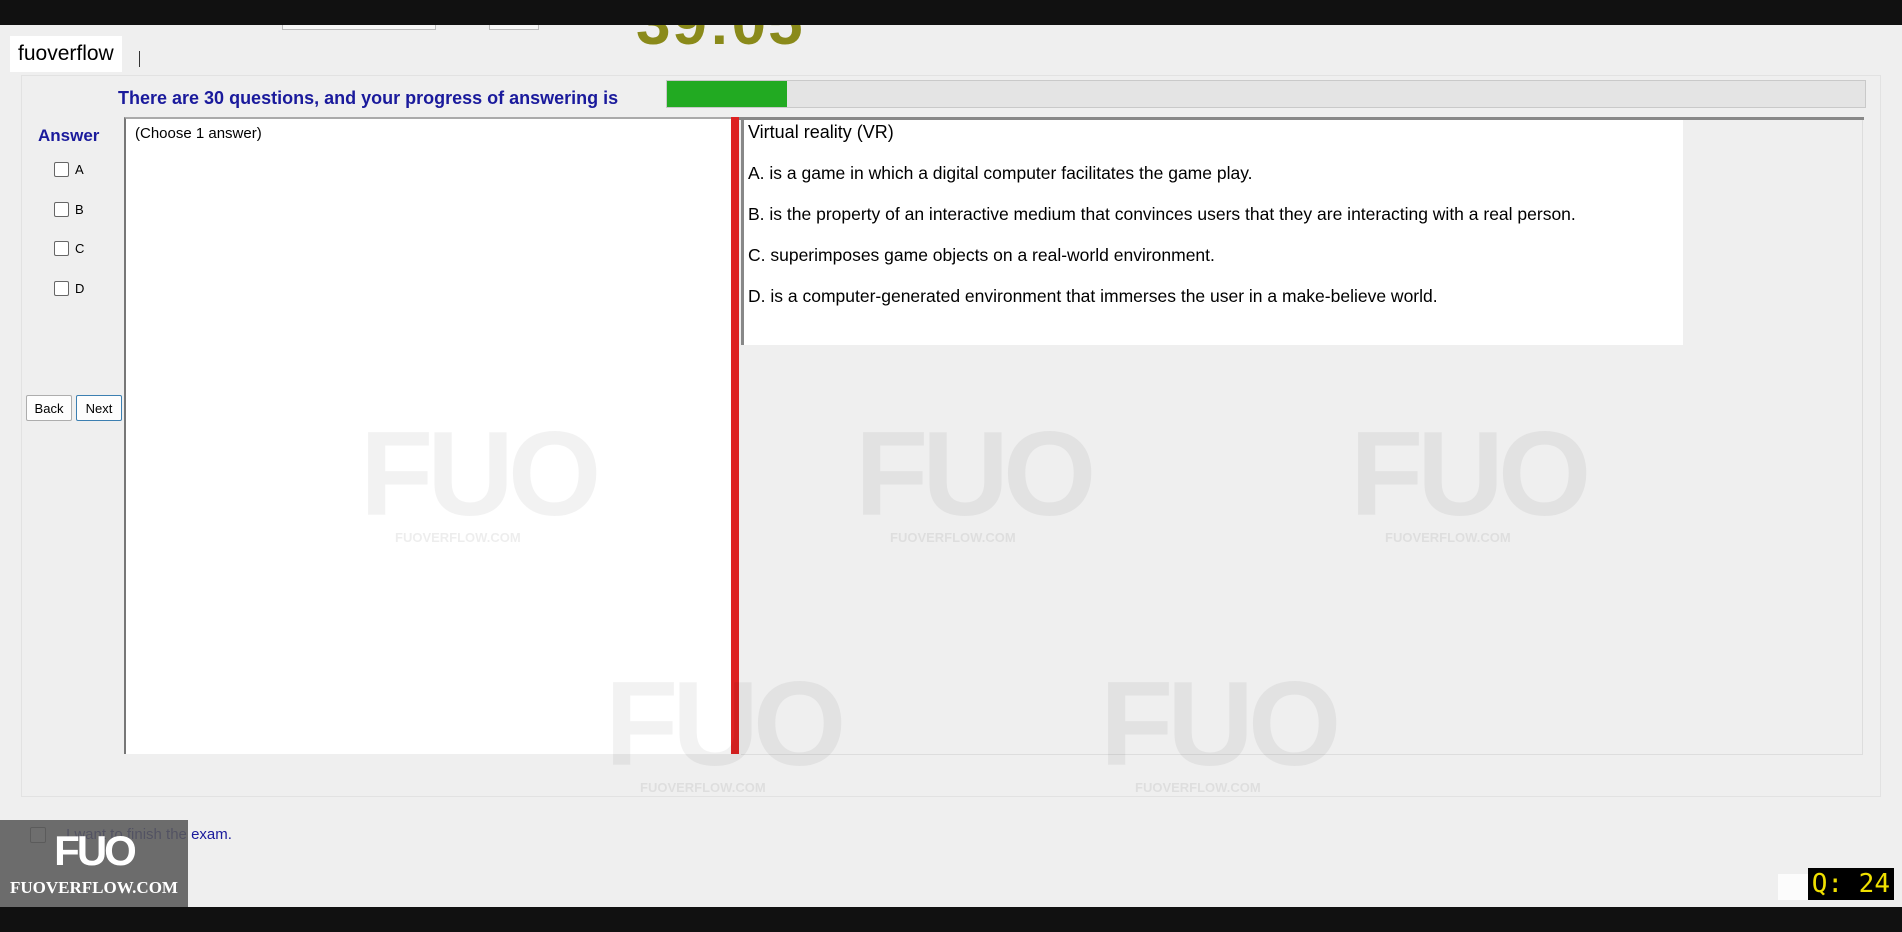  What do you see at coordinates (95, 850) in the screenshot?
I see `logo-mark: FUO` at bounding box center [95, 850].